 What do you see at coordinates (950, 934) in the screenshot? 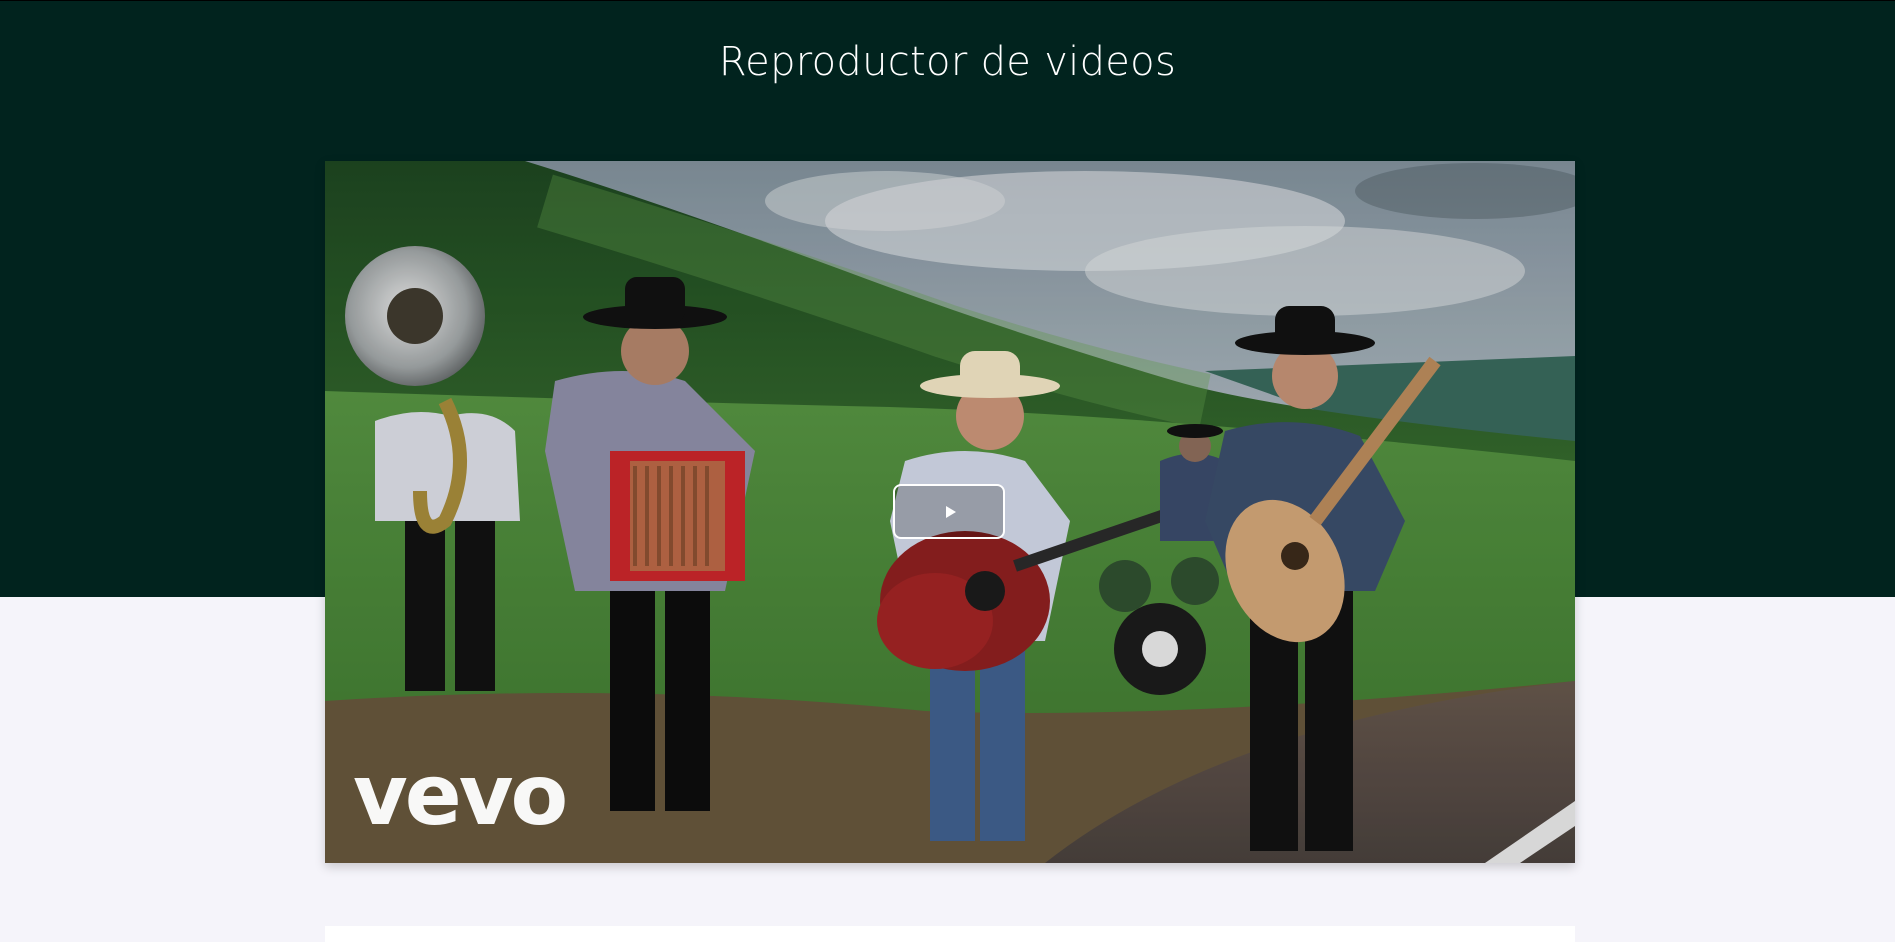
I see `content-card` at bounding box center [950, 934].